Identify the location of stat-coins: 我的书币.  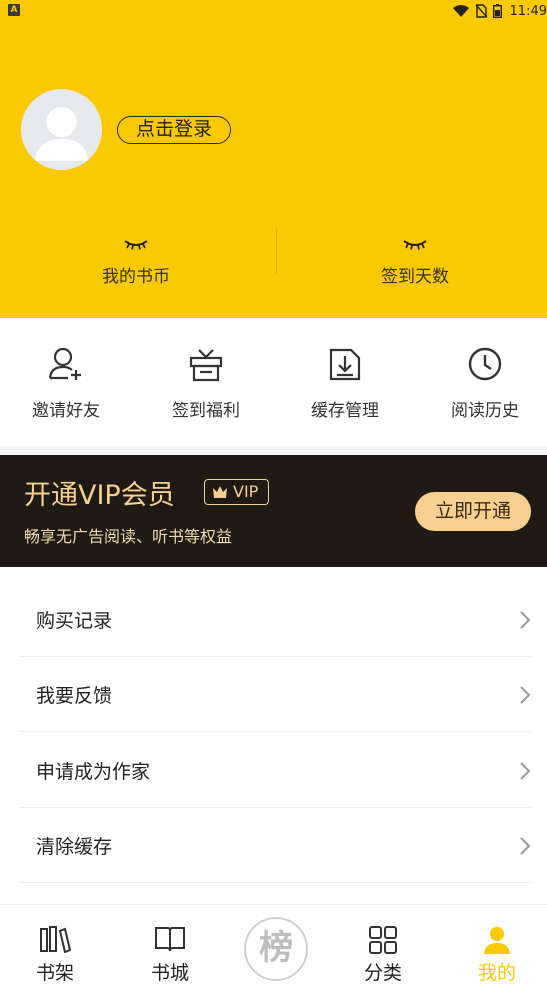
(136, 261).